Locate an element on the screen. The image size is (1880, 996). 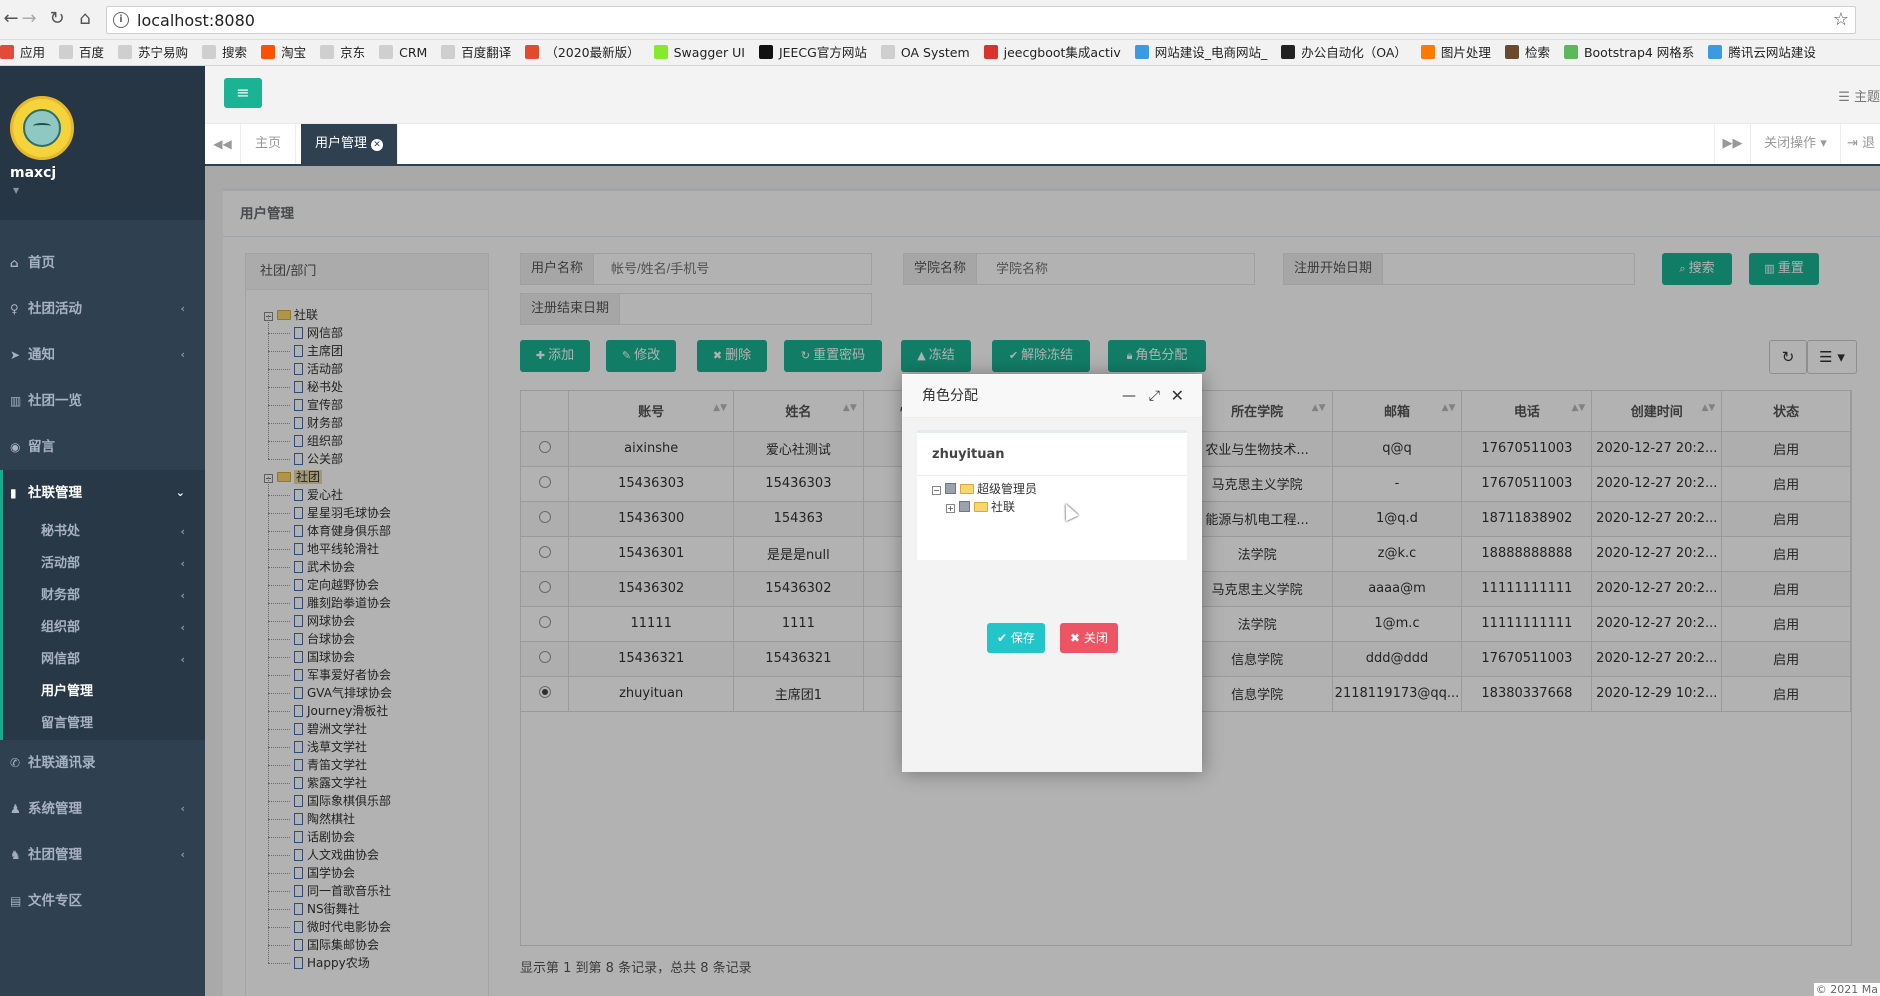
bookmark-star-icon: ☆ is located at coordinates (1841, 19).